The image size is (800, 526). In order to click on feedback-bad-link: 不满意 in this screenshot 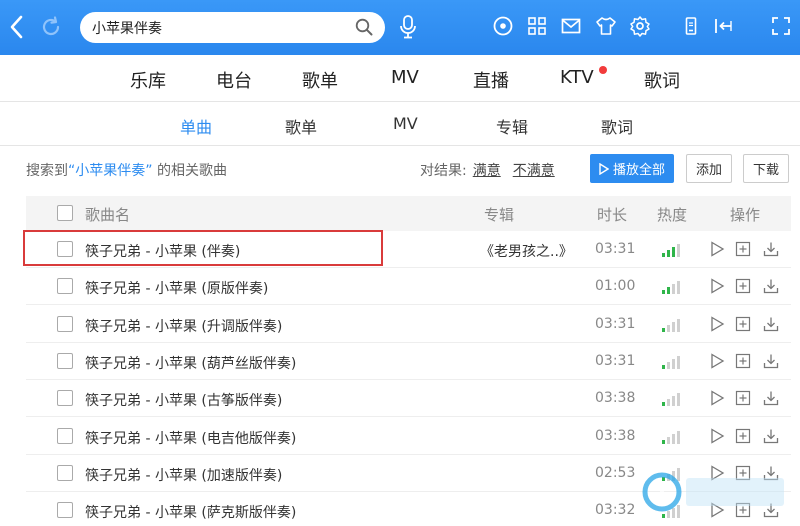, I will do `click(534, 171)`.